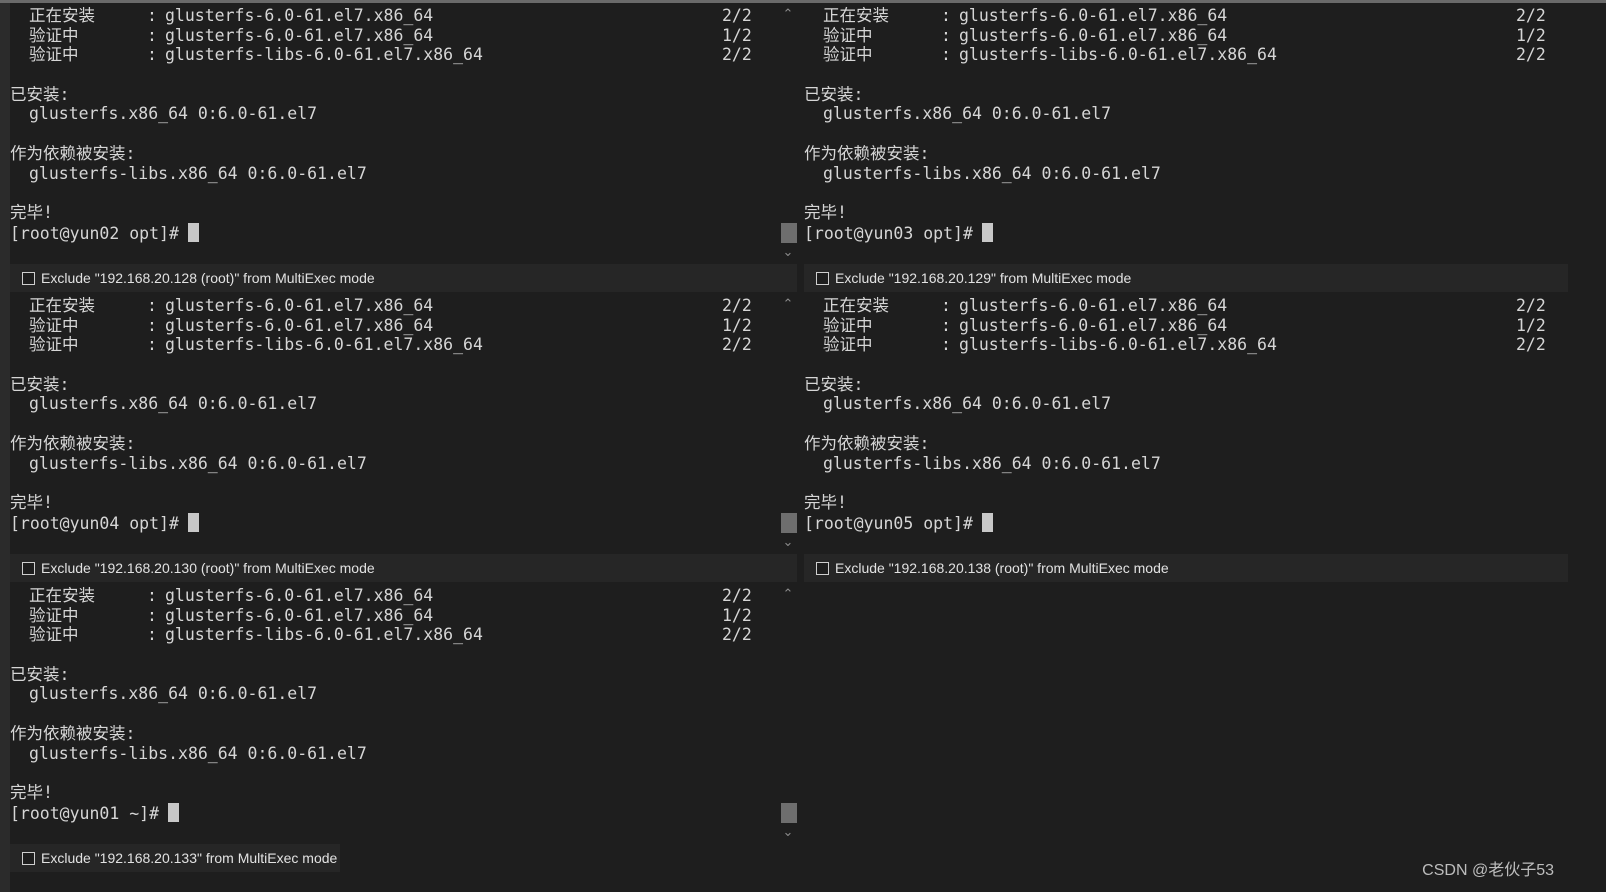  Describe the element at coordinates (1488, 870) in the screenshot. I see `watermark: CSDN @老伙子53` at that location.